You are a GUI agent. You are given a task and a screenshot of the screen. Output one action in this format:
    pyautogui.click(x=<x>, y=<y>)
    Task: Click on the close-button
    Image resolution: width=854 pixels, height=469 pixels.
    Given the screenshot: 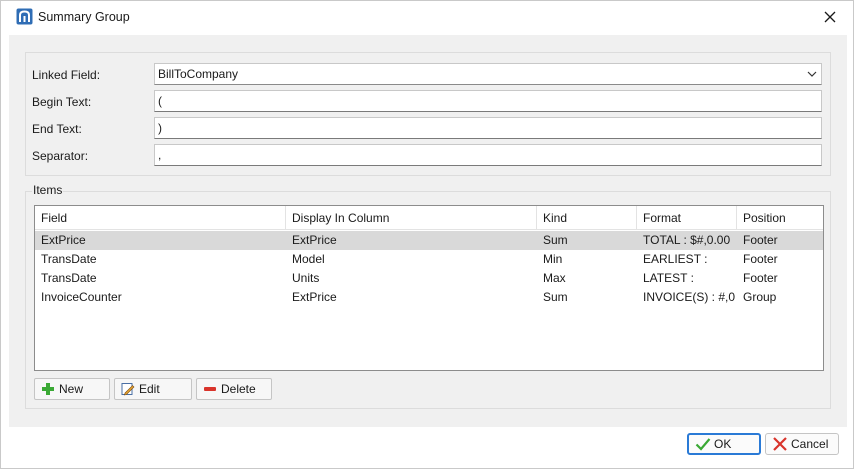 What is the action you would take?
    pyautogui.click(x=830, y=17)
    